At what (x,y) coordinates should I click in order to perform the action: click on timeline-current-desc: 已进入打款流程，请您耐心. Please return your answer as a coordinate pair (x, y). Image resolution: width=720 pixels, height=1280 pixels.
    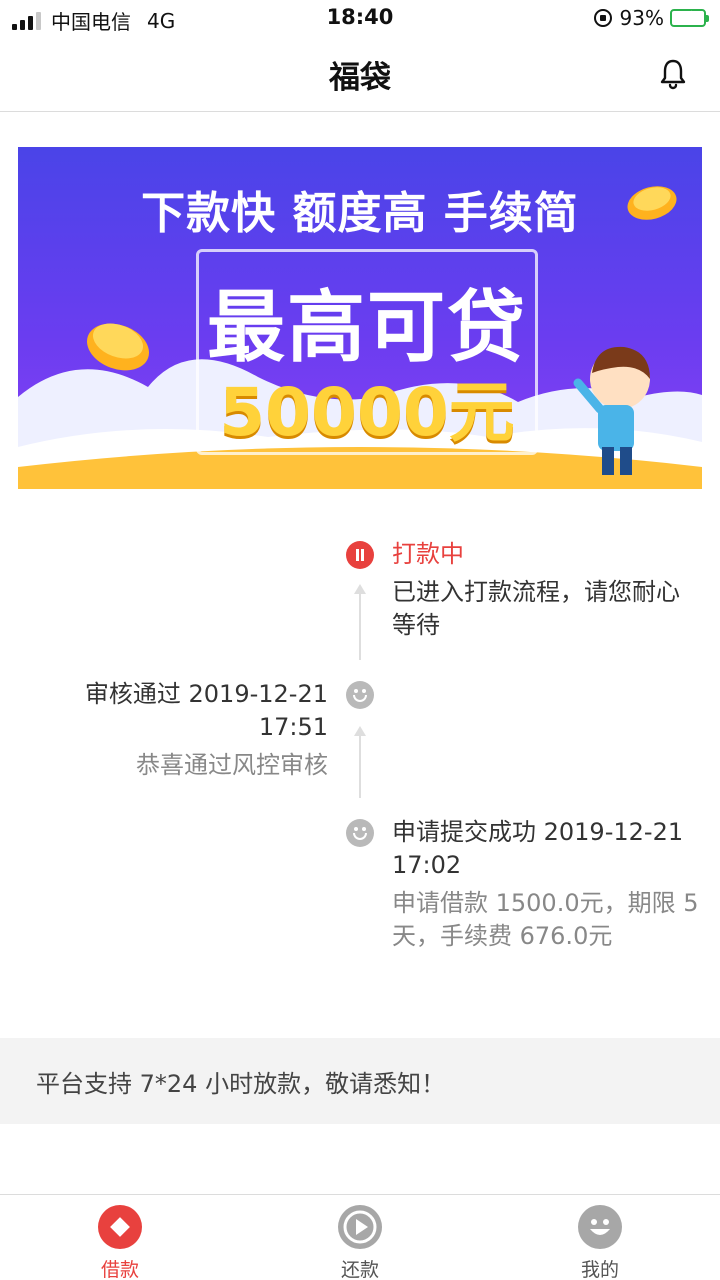
    Looking at the image, I should click on (536, 592).